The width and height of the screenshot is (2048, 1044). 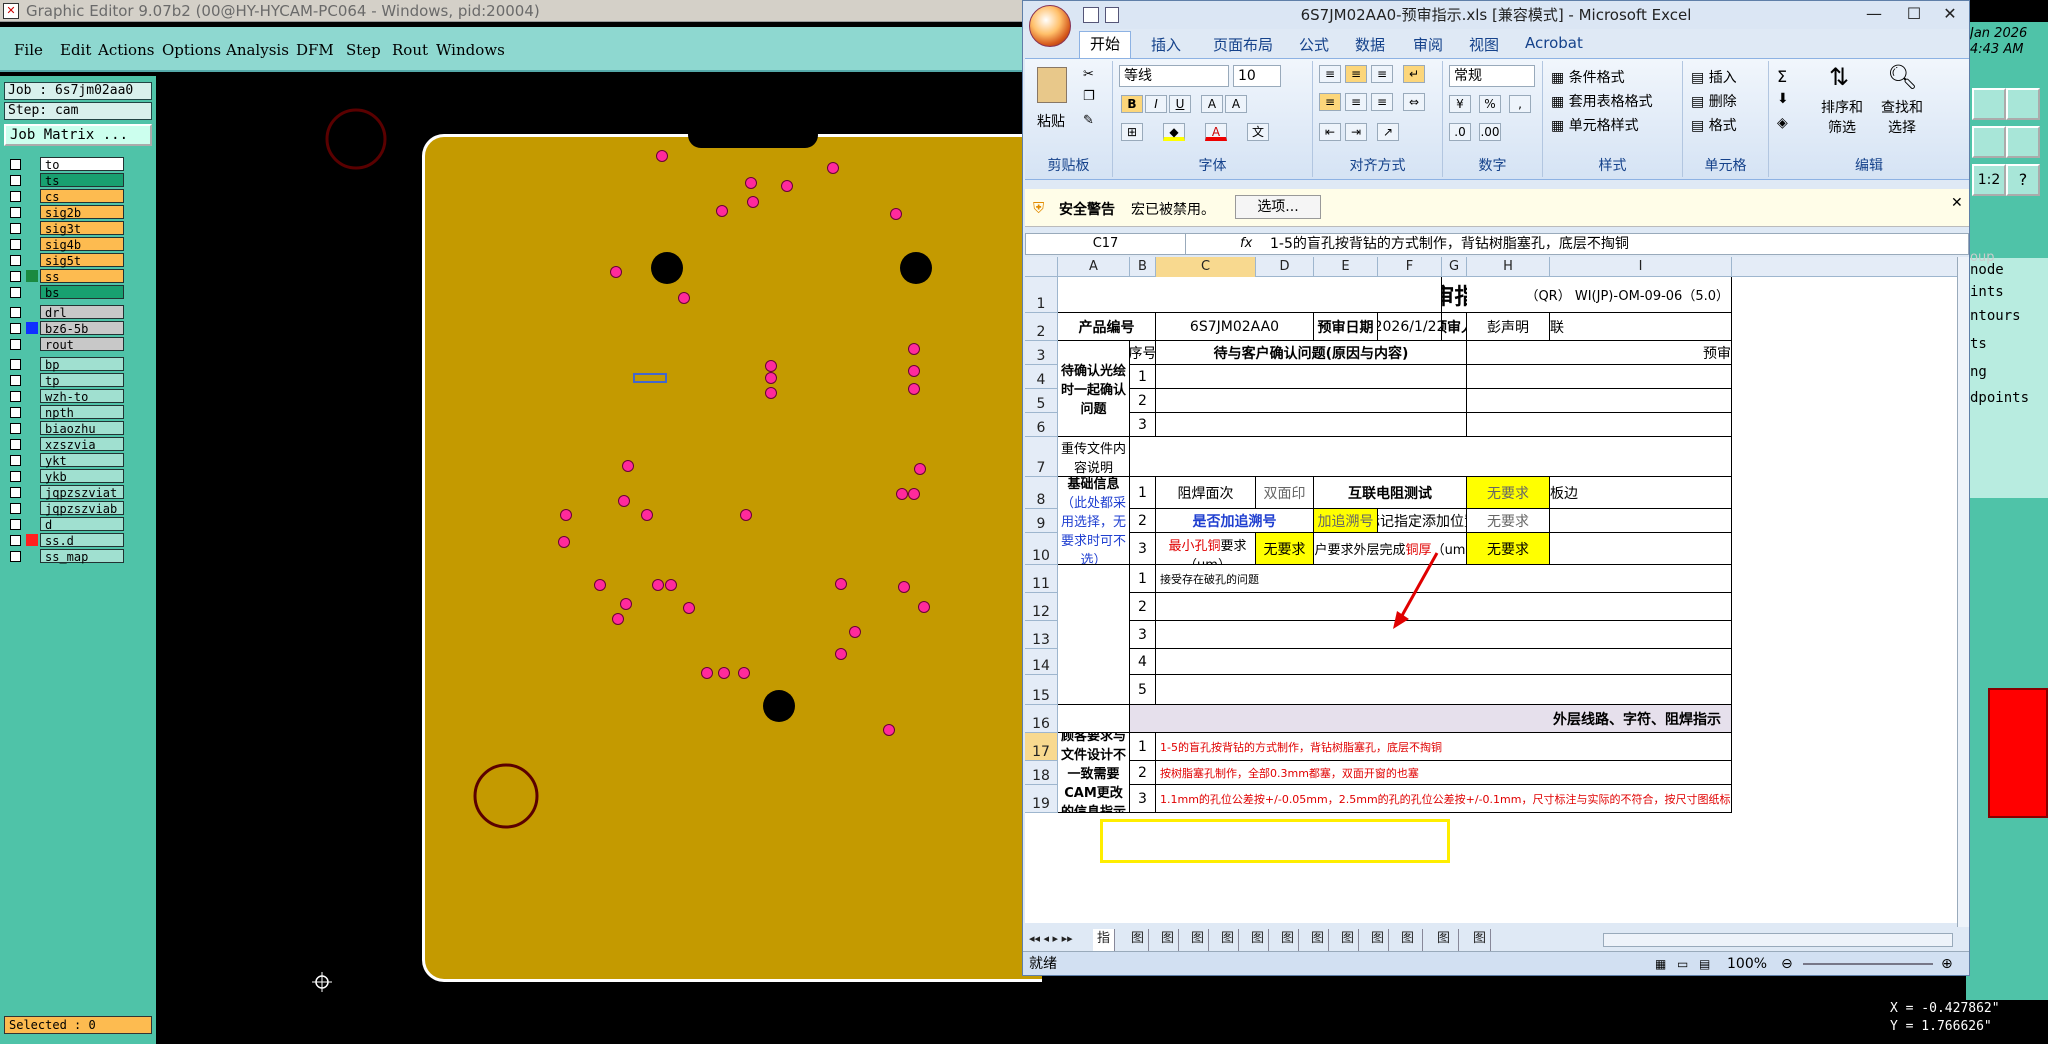 I want to click on reviewer-value: 彭声明, so click(x=1508, y=327).